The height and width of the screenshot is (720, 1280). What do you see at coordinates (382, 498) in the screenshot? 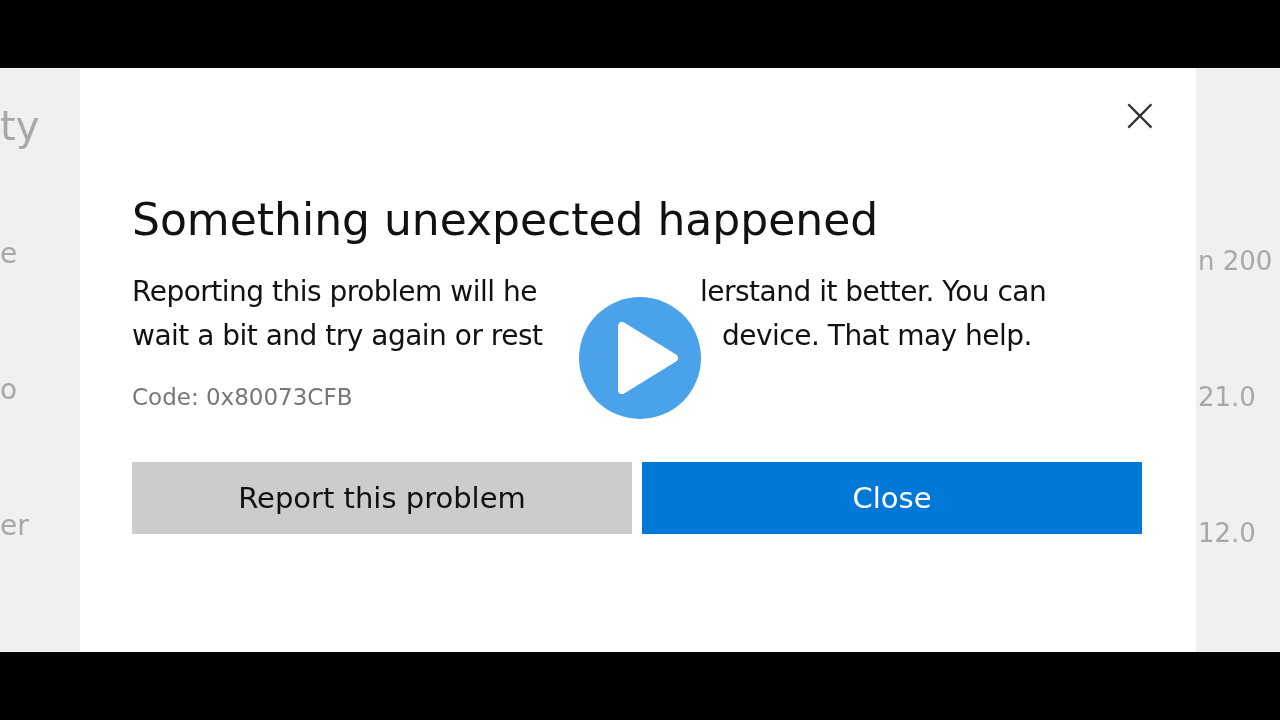
I see `report-button: Report this problem` at bounding box center [382, 498].